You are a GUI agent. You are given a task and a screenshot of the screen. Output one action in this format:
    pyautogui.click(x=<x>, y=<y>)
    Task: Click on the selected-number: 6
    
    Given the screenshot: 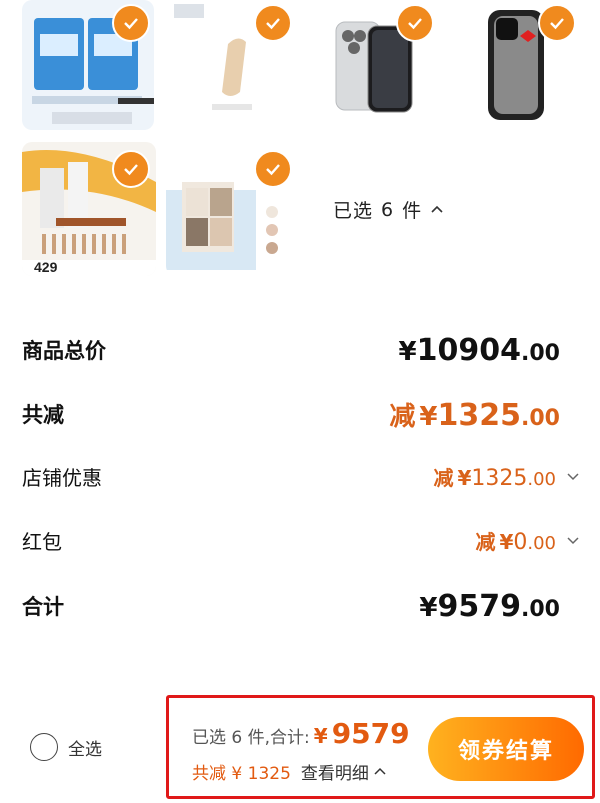 What is the action you would take?
    pyautogui.click(x=388, y=209)
    